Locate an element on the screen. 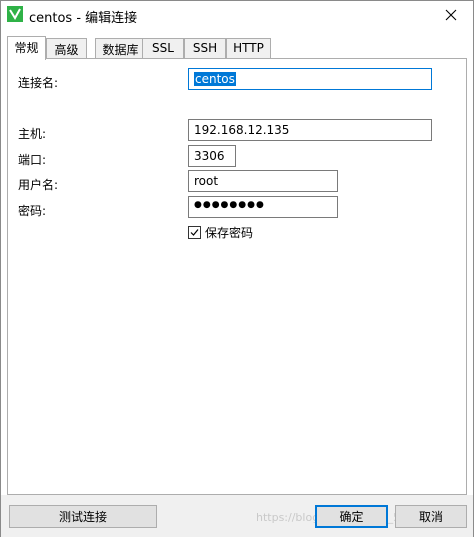 The width and height of the screenshot is (474, 537). cancel-button: 取消 is located at coordinates (431, 516).